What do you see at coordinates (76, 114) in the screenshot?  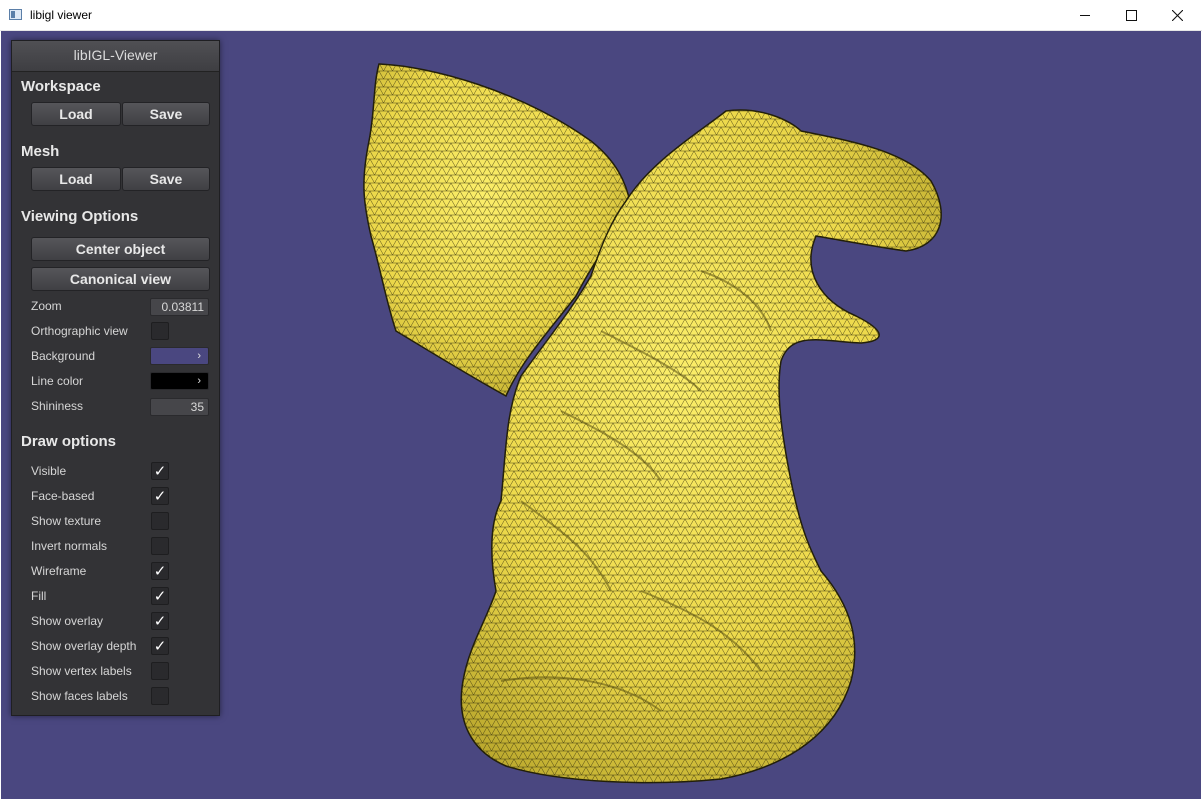 I see `workspace-load-button: Load` at bounding box center [76, 114].